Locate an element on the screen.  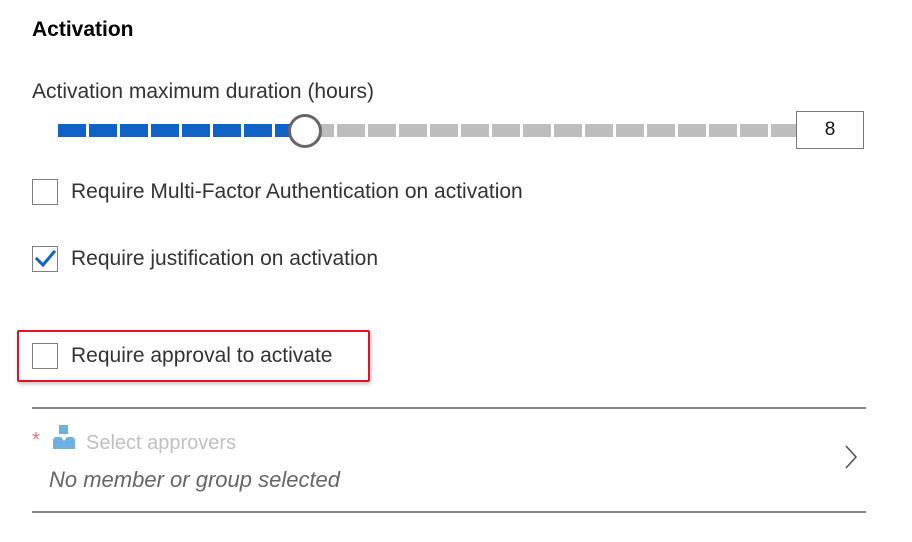
approval-checkbox-row: Require approval to activate is located at coordinates (182, 356).